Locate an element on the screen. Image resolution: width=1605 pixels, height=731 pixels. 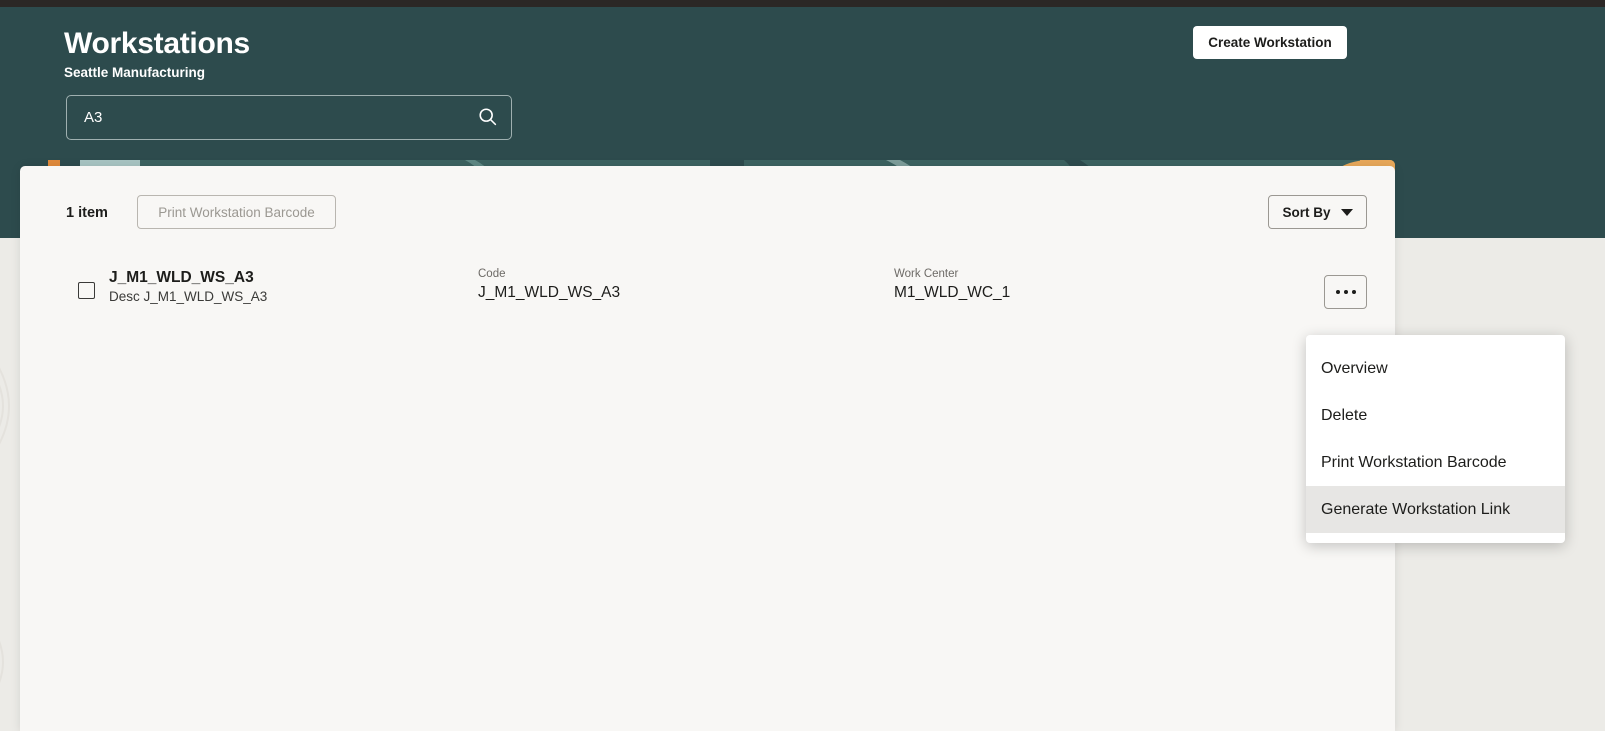
row-more-actions-button is located at coordinates (1345, 292).